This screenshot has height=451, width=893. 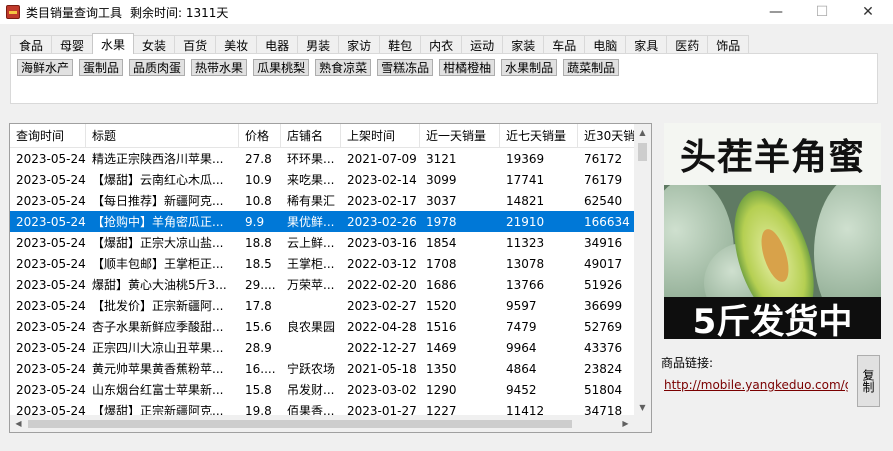 I want to click on table-cell: 27.8, so click(x=258, y=158).